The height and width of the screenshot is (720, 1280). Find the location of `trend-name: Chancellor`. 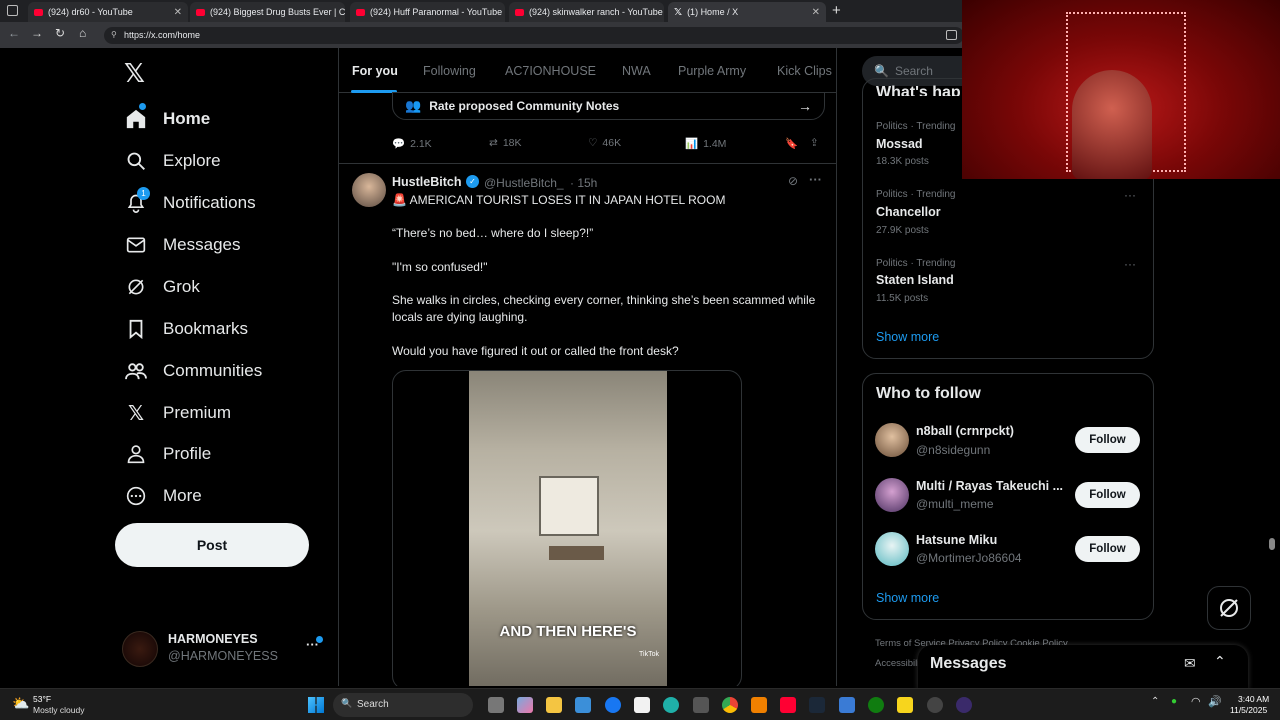

trend-name: Chancellor is located at coordinates (908, 212).